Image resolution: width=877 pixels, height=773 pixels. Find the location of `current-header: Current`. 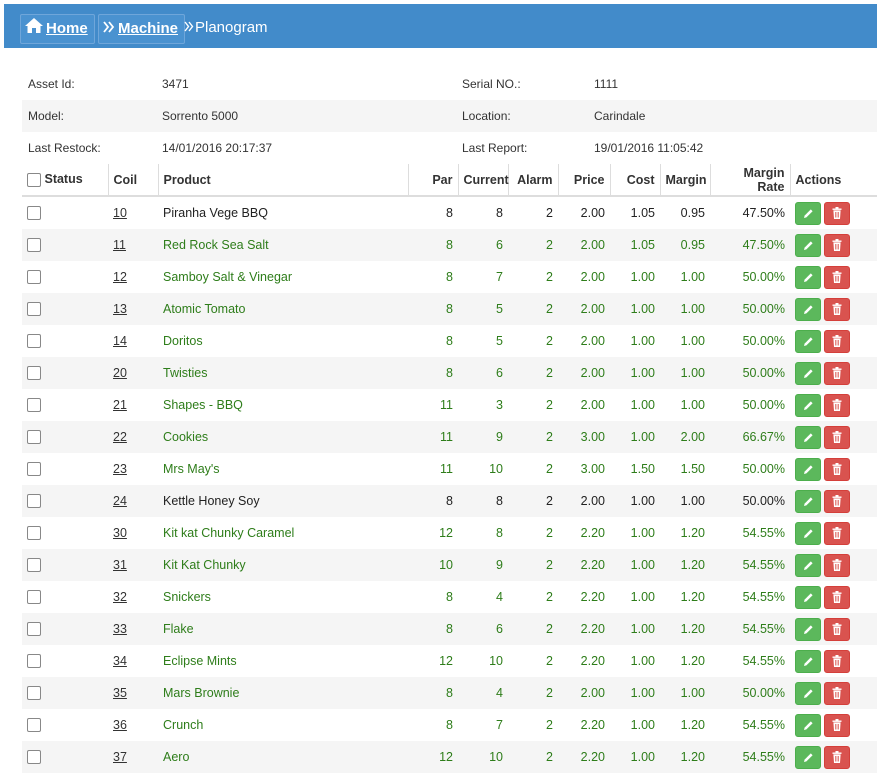

current-header: Current is located at coordinates (483, 180).